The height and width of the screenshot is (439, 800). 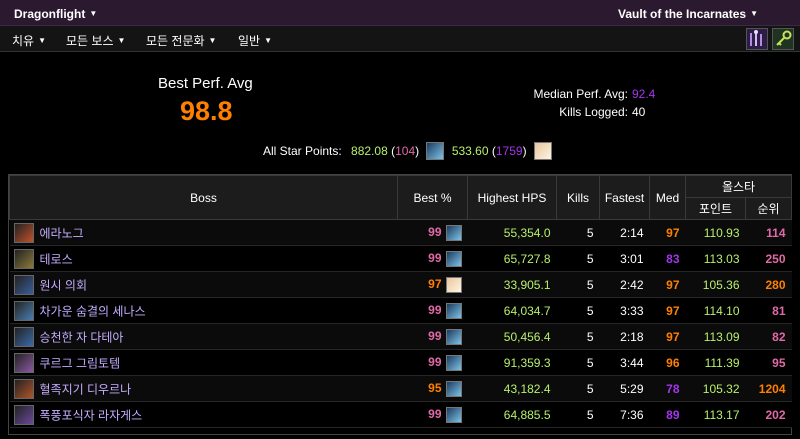 What do you see at coordinates (667, 414) in the screenshot?
I see `median: 89` at bounding box center [667, 414].